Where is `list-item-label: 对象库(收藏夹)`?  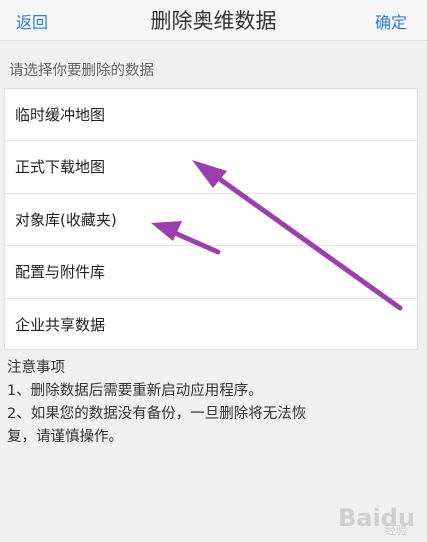 list-item-label: 对象库(收藏夹) is located at coordinates (66, 219).